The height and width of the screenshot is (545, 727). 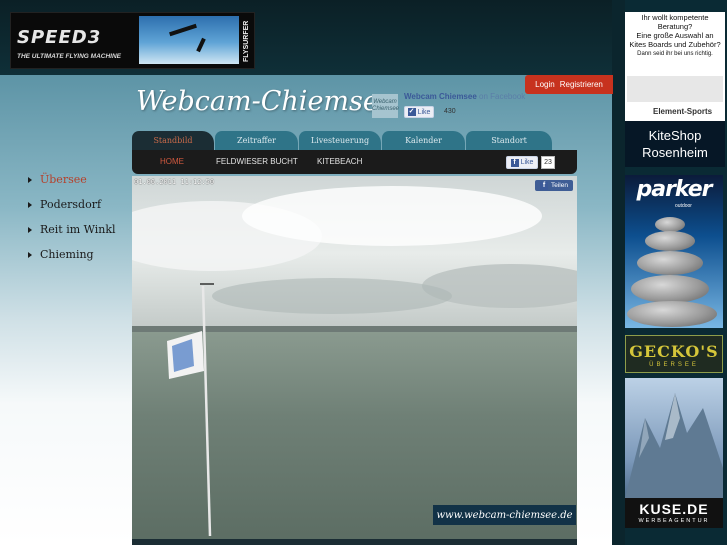 I want to click on parker-sub: outdoor, so click(x=683, y=206).